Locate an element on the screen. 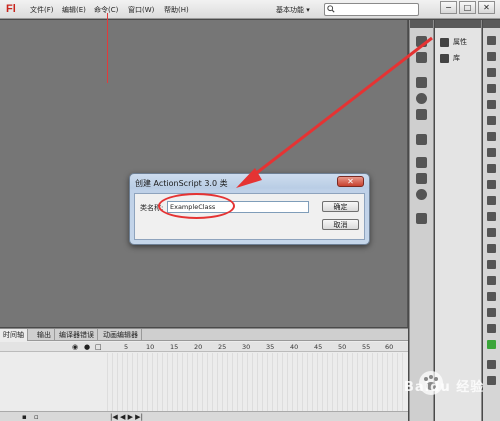 This screenshot has width=500, height=421. bone-tool-icon is located at coordinates (491, 232).